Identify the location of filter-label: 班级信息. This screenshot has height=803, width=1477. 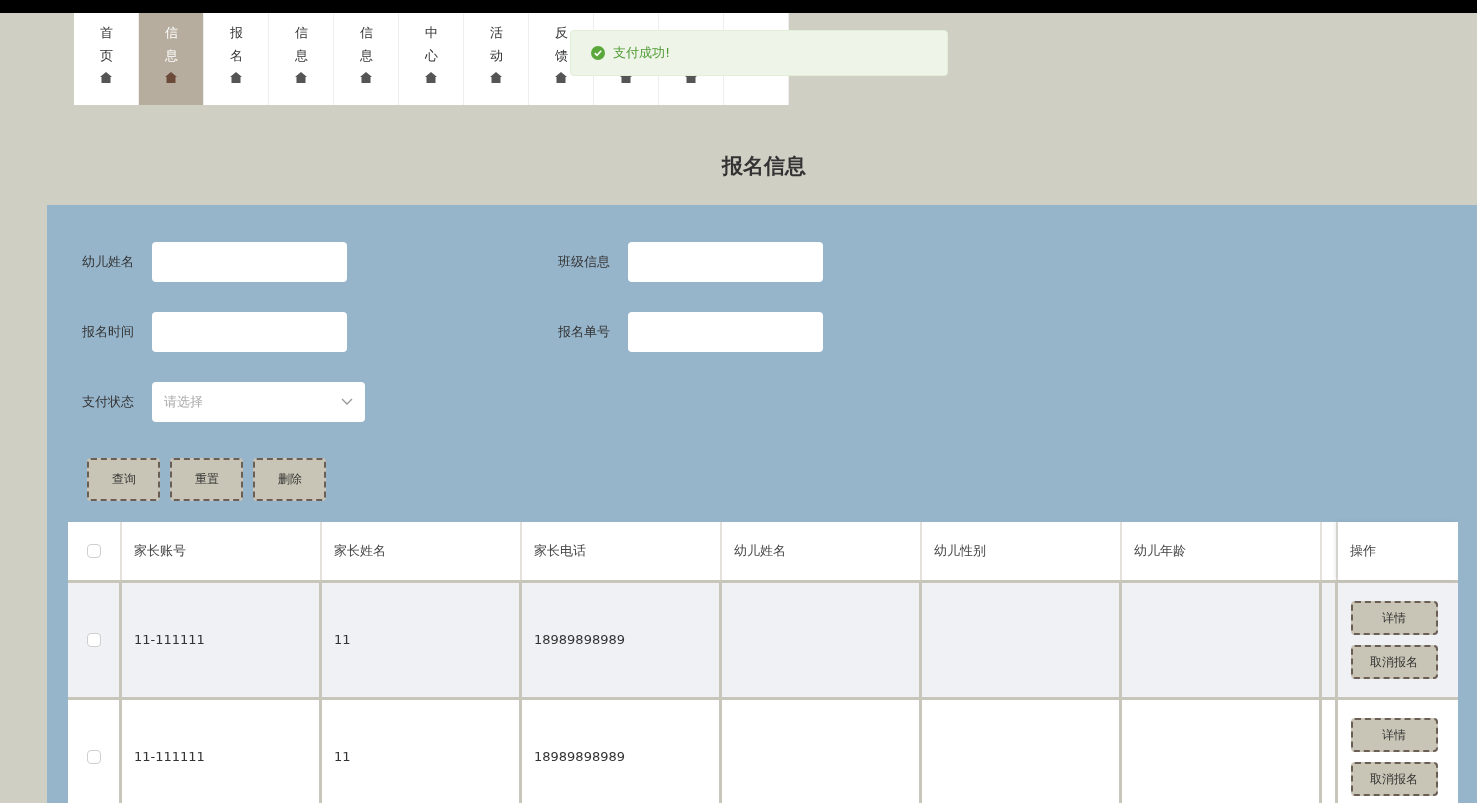
(584, 261).